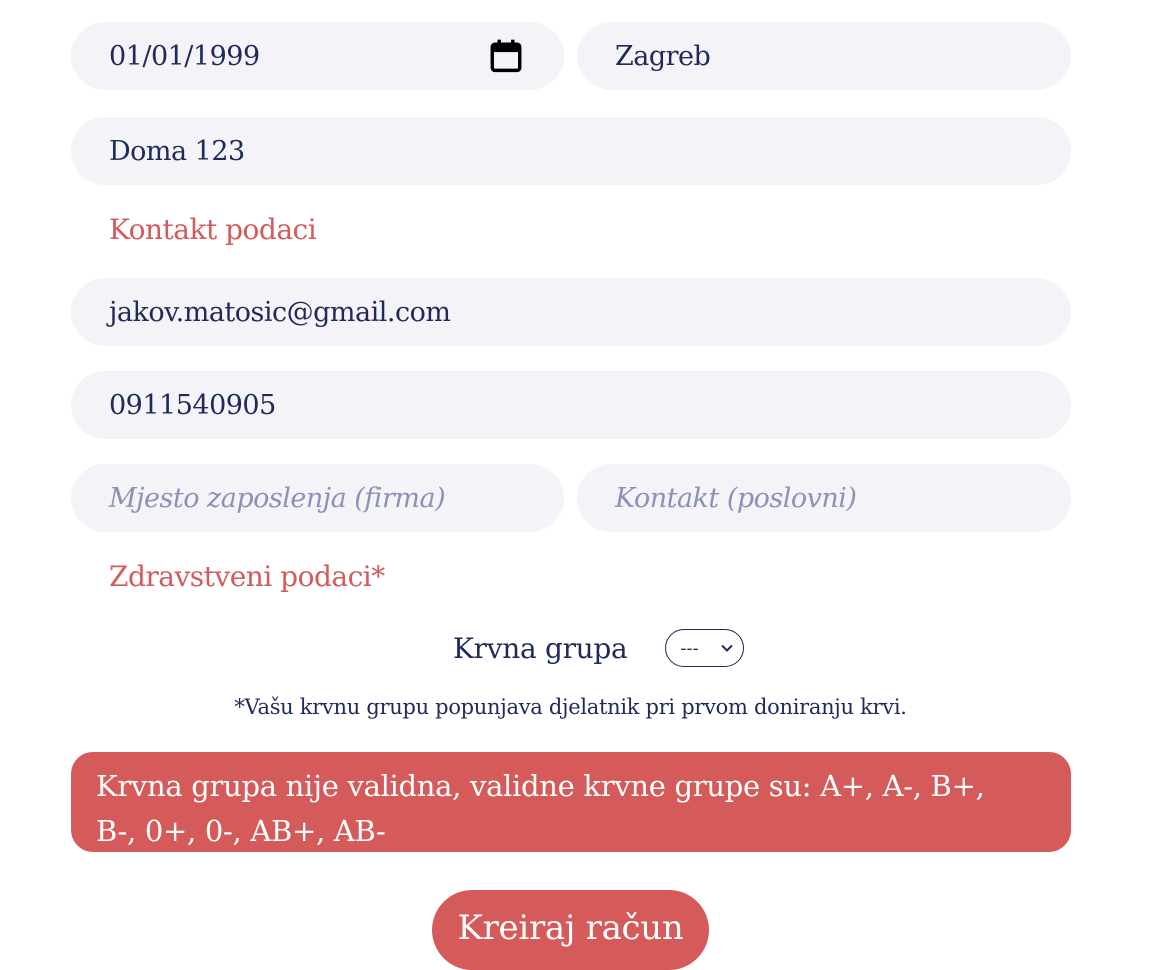 The width and height of the screenshot is (1165, 970). I want to click on employer-placeholder: Mjesto zaposlenja (firma), so click(277, 498).